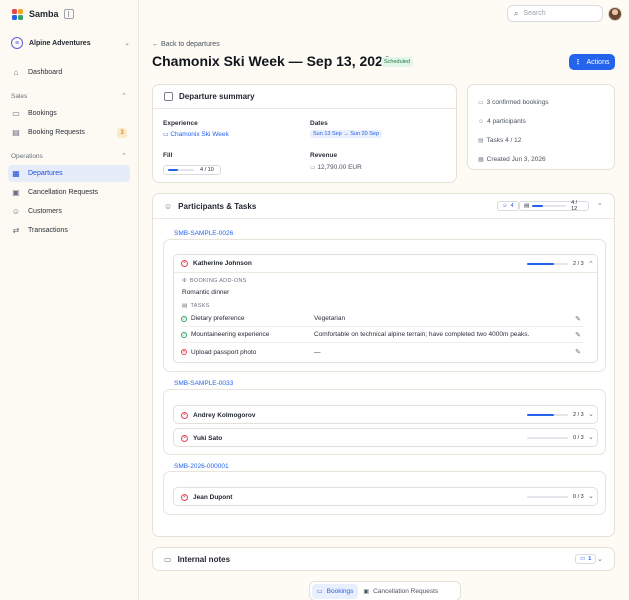 The image size is (629, 600). Describe the element at coordinates (346, 134) in the screenshot. I see `dates-chip: Sun 13 Sep → Sun 20 Sep` at that location.